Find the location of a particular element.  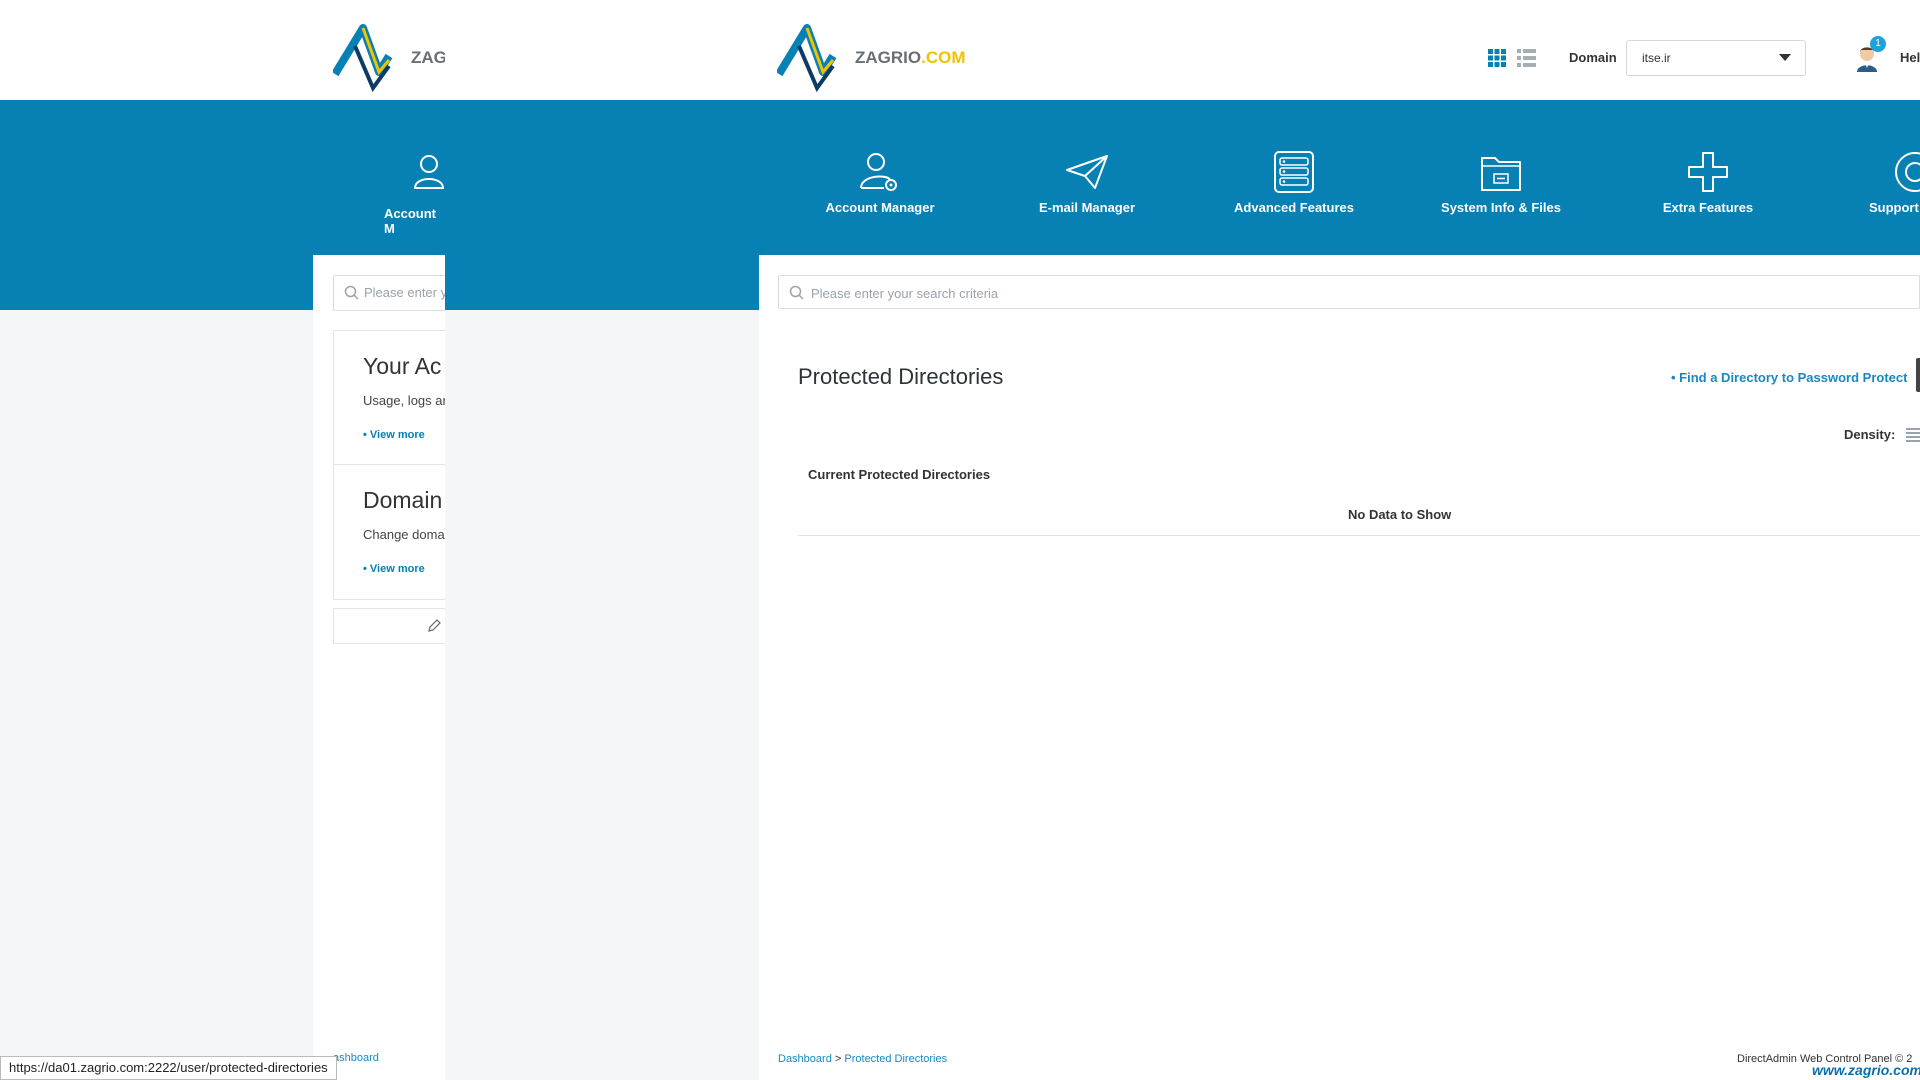

ghost-card-domain: Domain Change doma • View more is located at coordinates (389, 532).